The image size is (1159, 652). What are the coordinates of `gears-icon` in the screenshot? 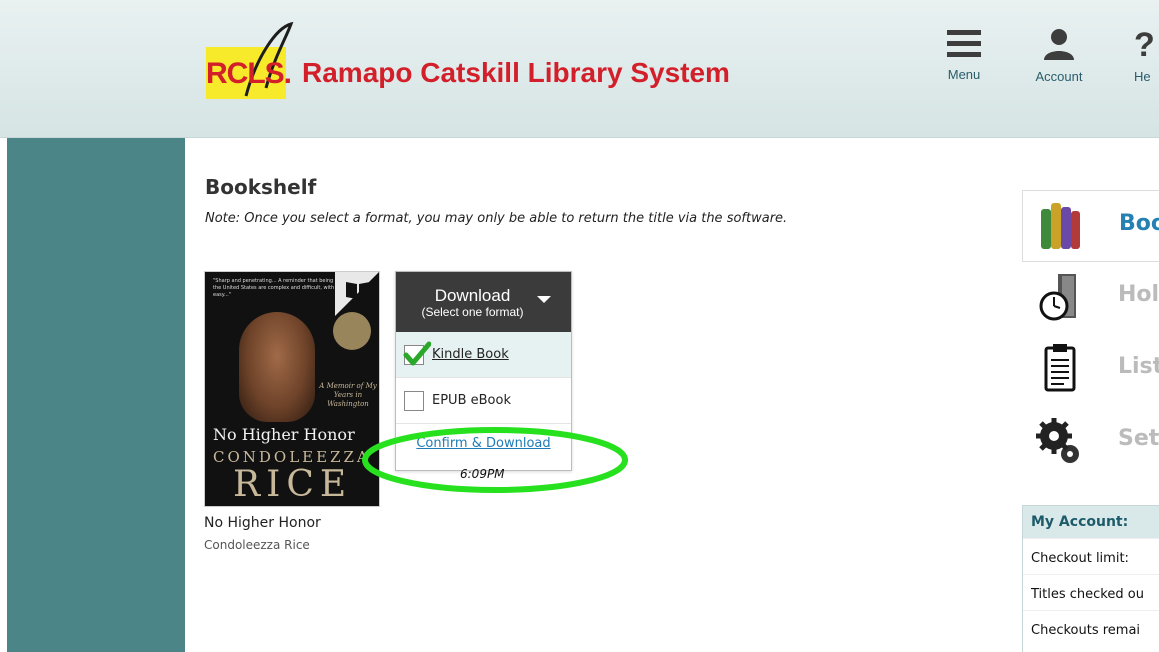 It's located at (1057, 440).